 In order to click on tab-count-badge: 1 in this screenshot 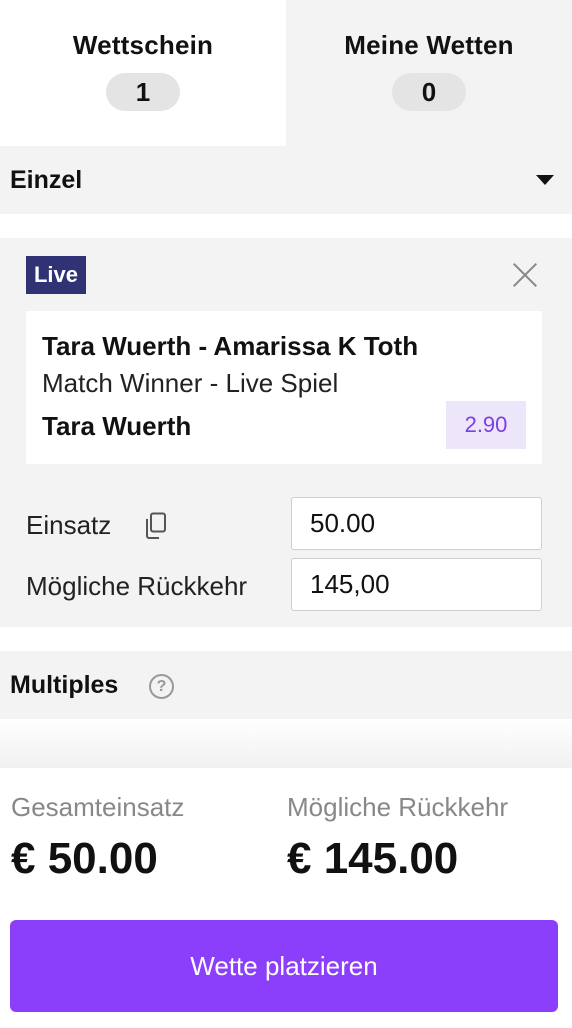, I will do `click(143, 92)`.